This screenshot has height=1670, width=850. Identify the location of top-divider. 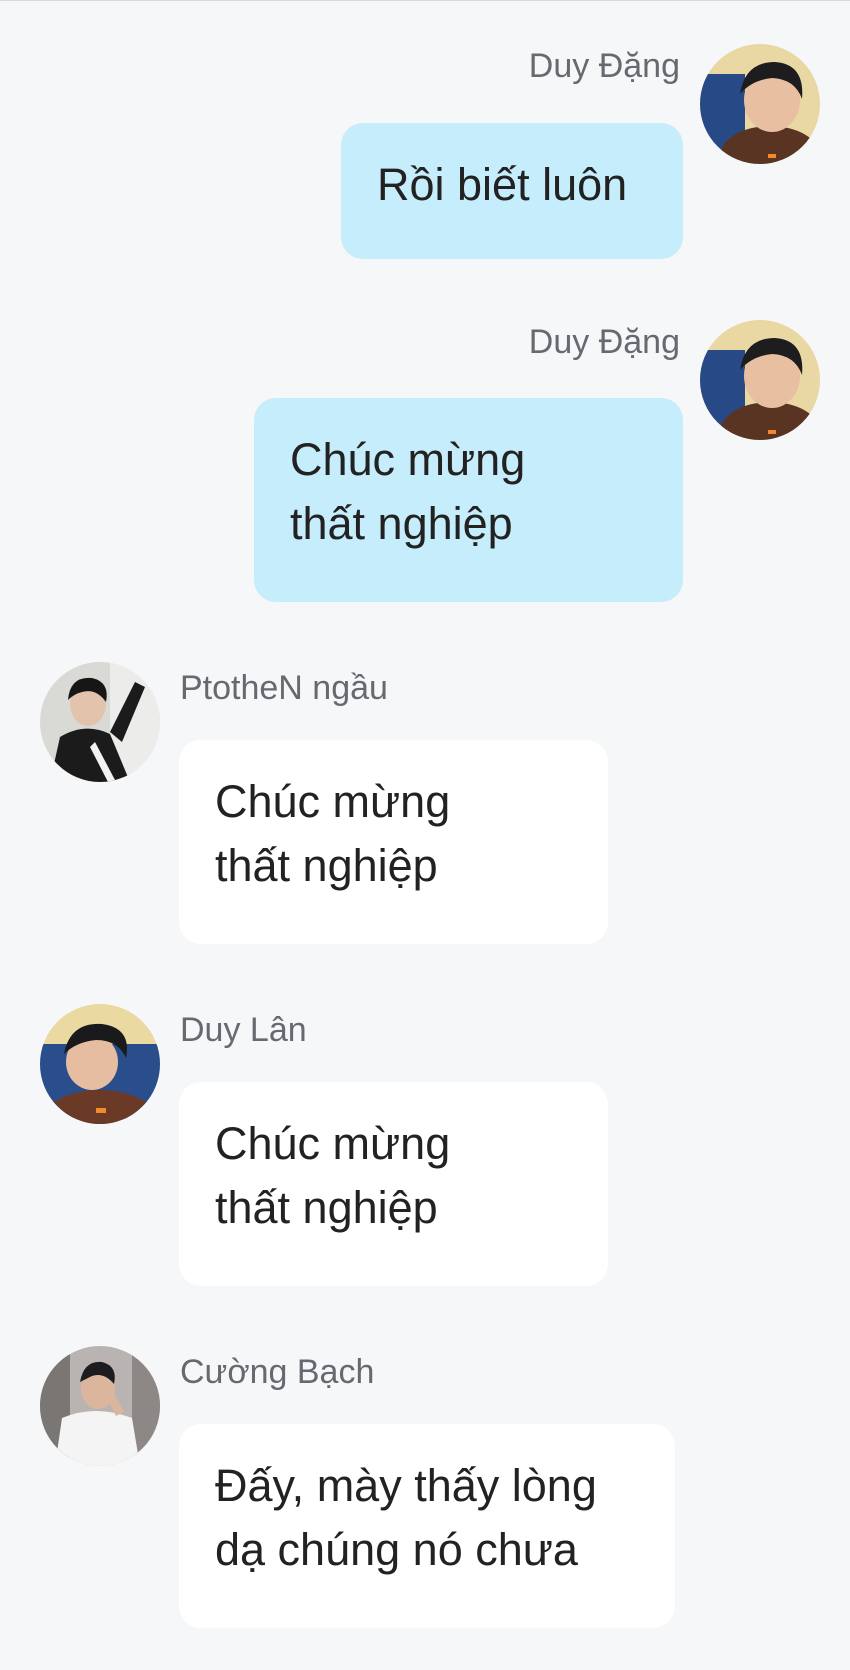
(425, 0).